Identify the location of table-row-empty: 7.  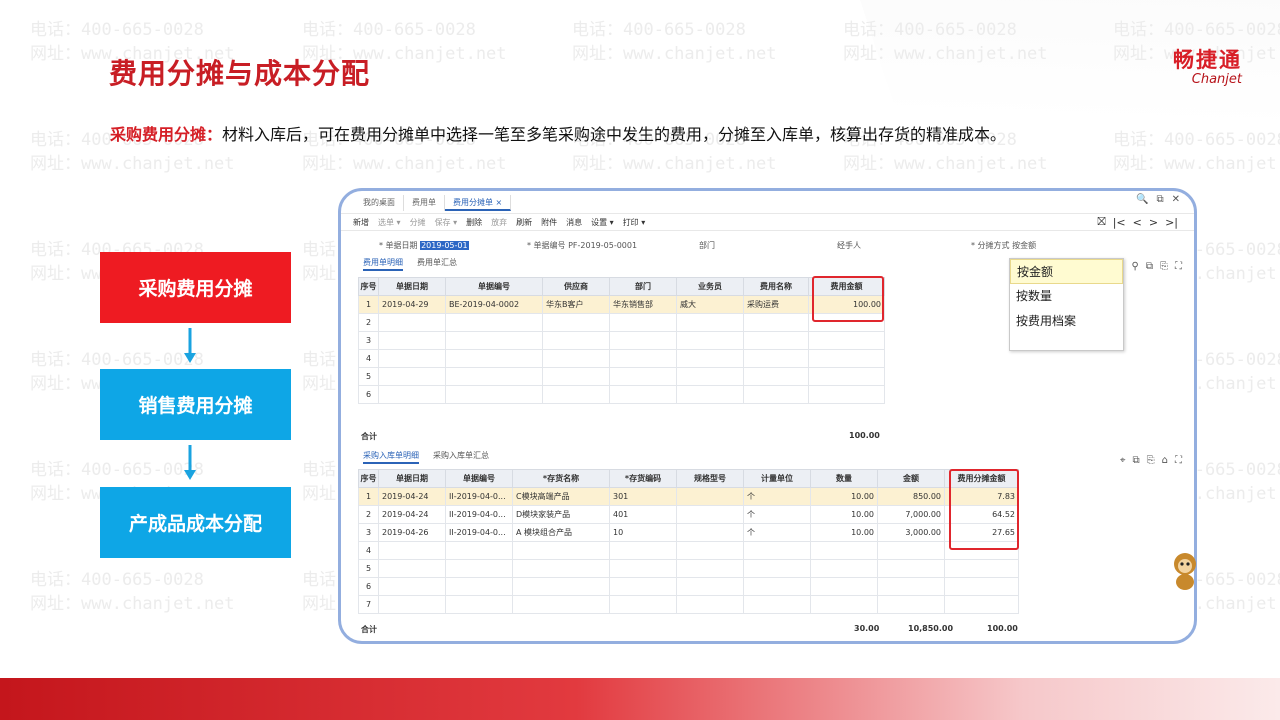
(688, 604).